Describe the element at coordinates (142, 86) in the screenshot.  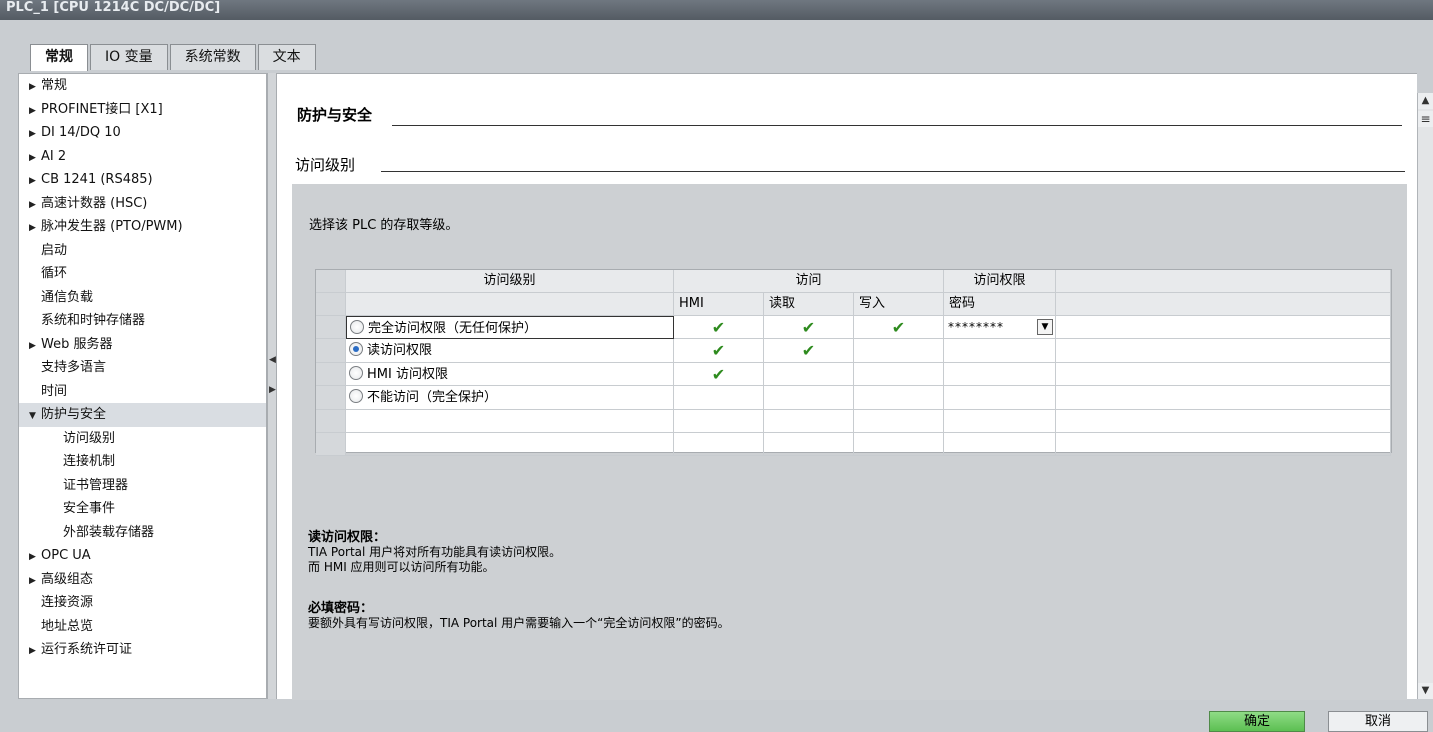
I see `nav-item: ▶ 常规` at that location.